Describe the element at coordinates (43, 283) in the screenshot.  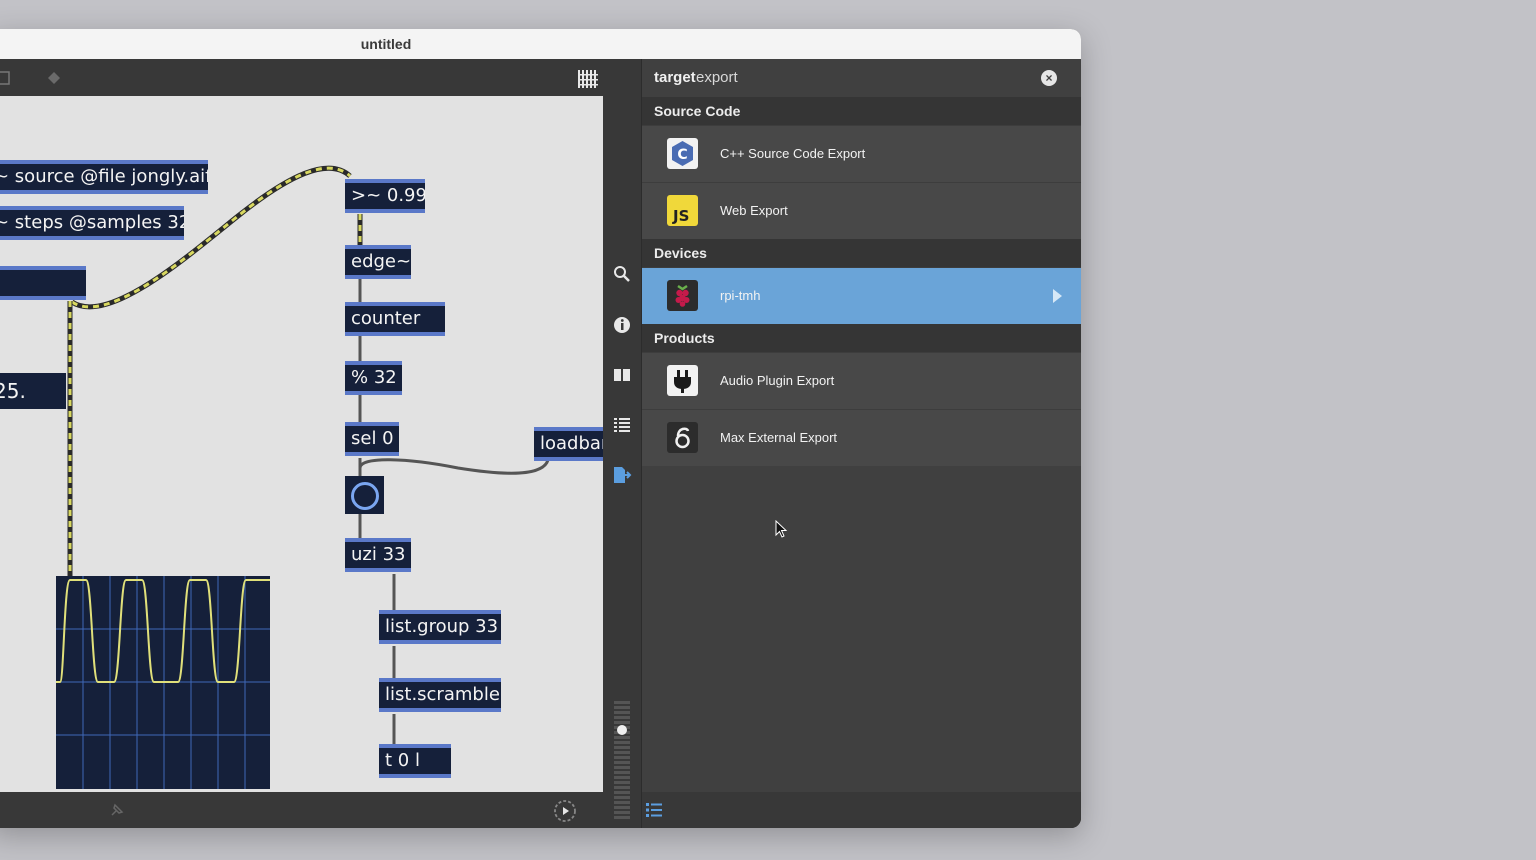
I see `blank-object` at that location.